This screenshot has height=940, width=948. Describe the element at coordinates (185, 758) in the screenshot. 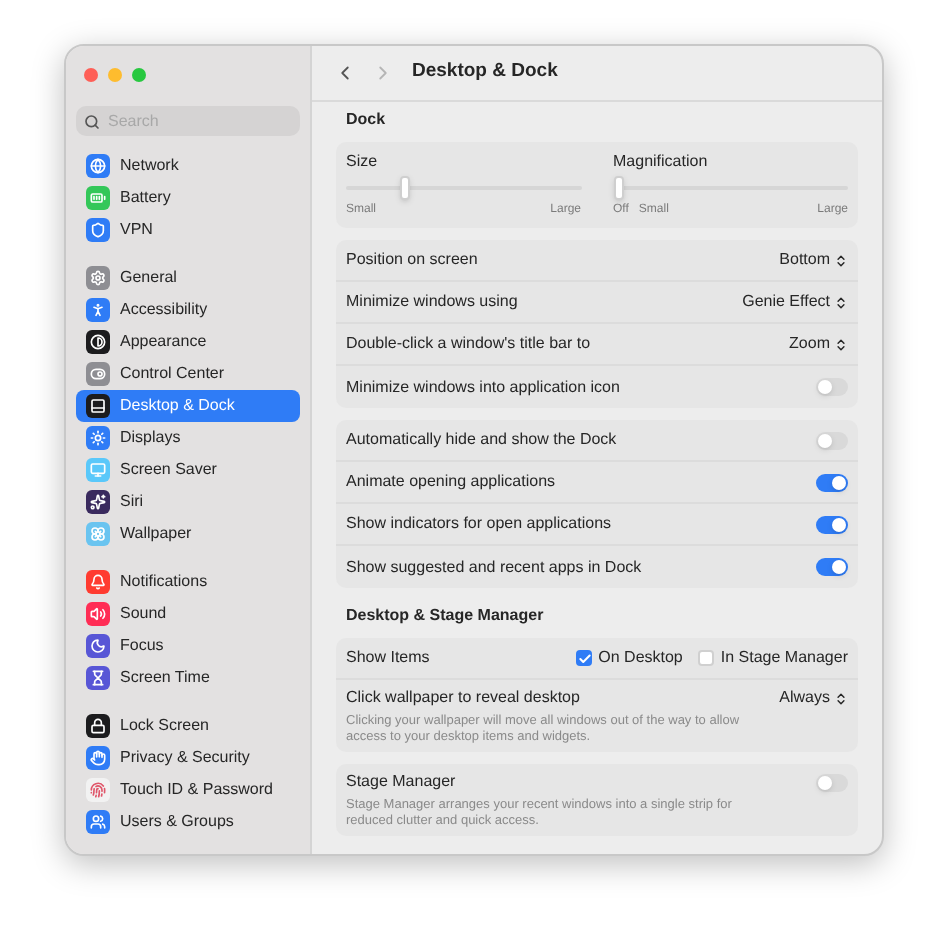

I see `sidebar-label: Privacy & Security` at that location.